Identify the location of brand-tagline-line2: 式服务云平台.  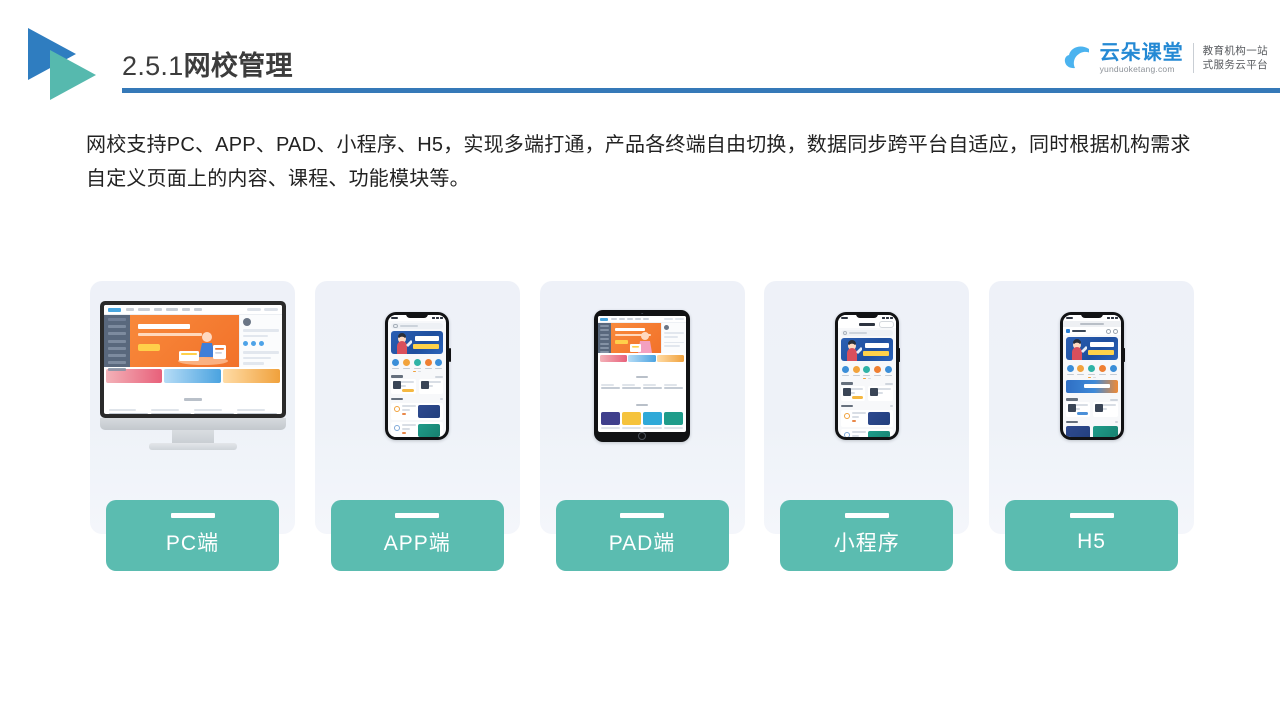
(1235, 65).